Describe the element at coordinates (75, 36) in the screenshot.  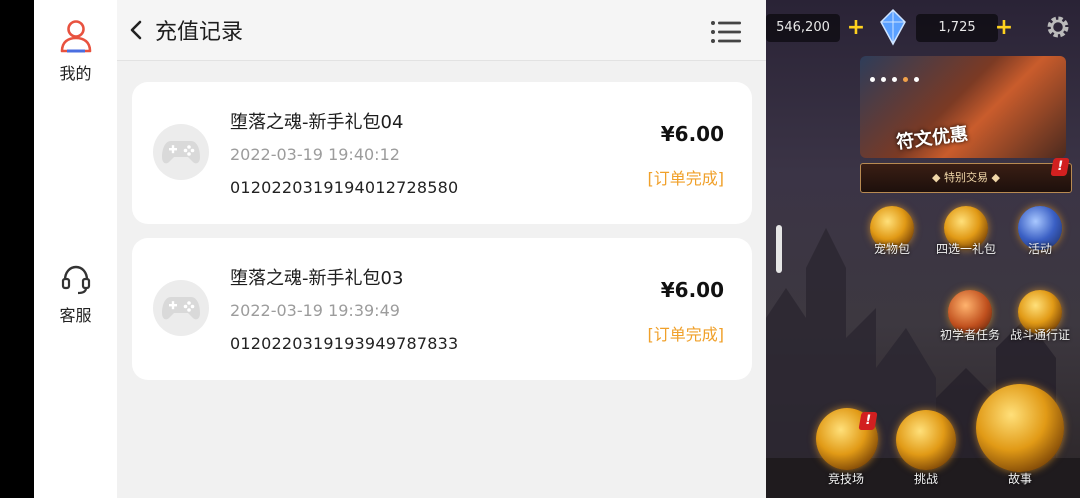
I see `user-icon` at that location.